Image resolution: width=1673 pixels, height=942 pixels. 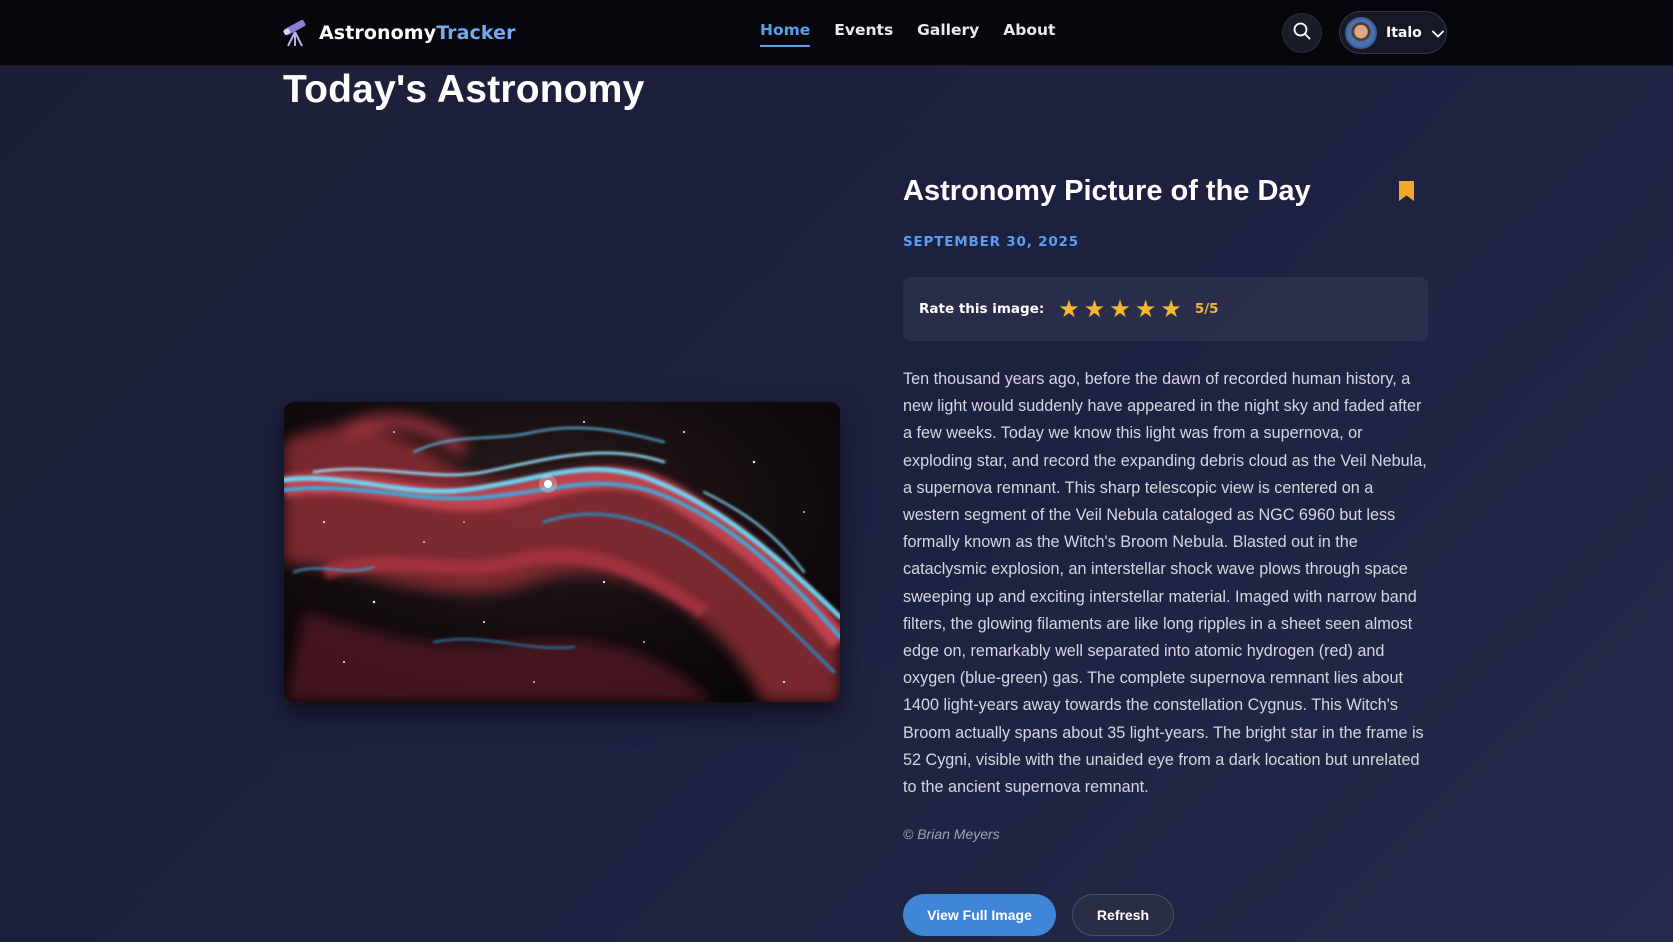 I want to click on nav-gallery: Gallery, so click(x=948, y=34).